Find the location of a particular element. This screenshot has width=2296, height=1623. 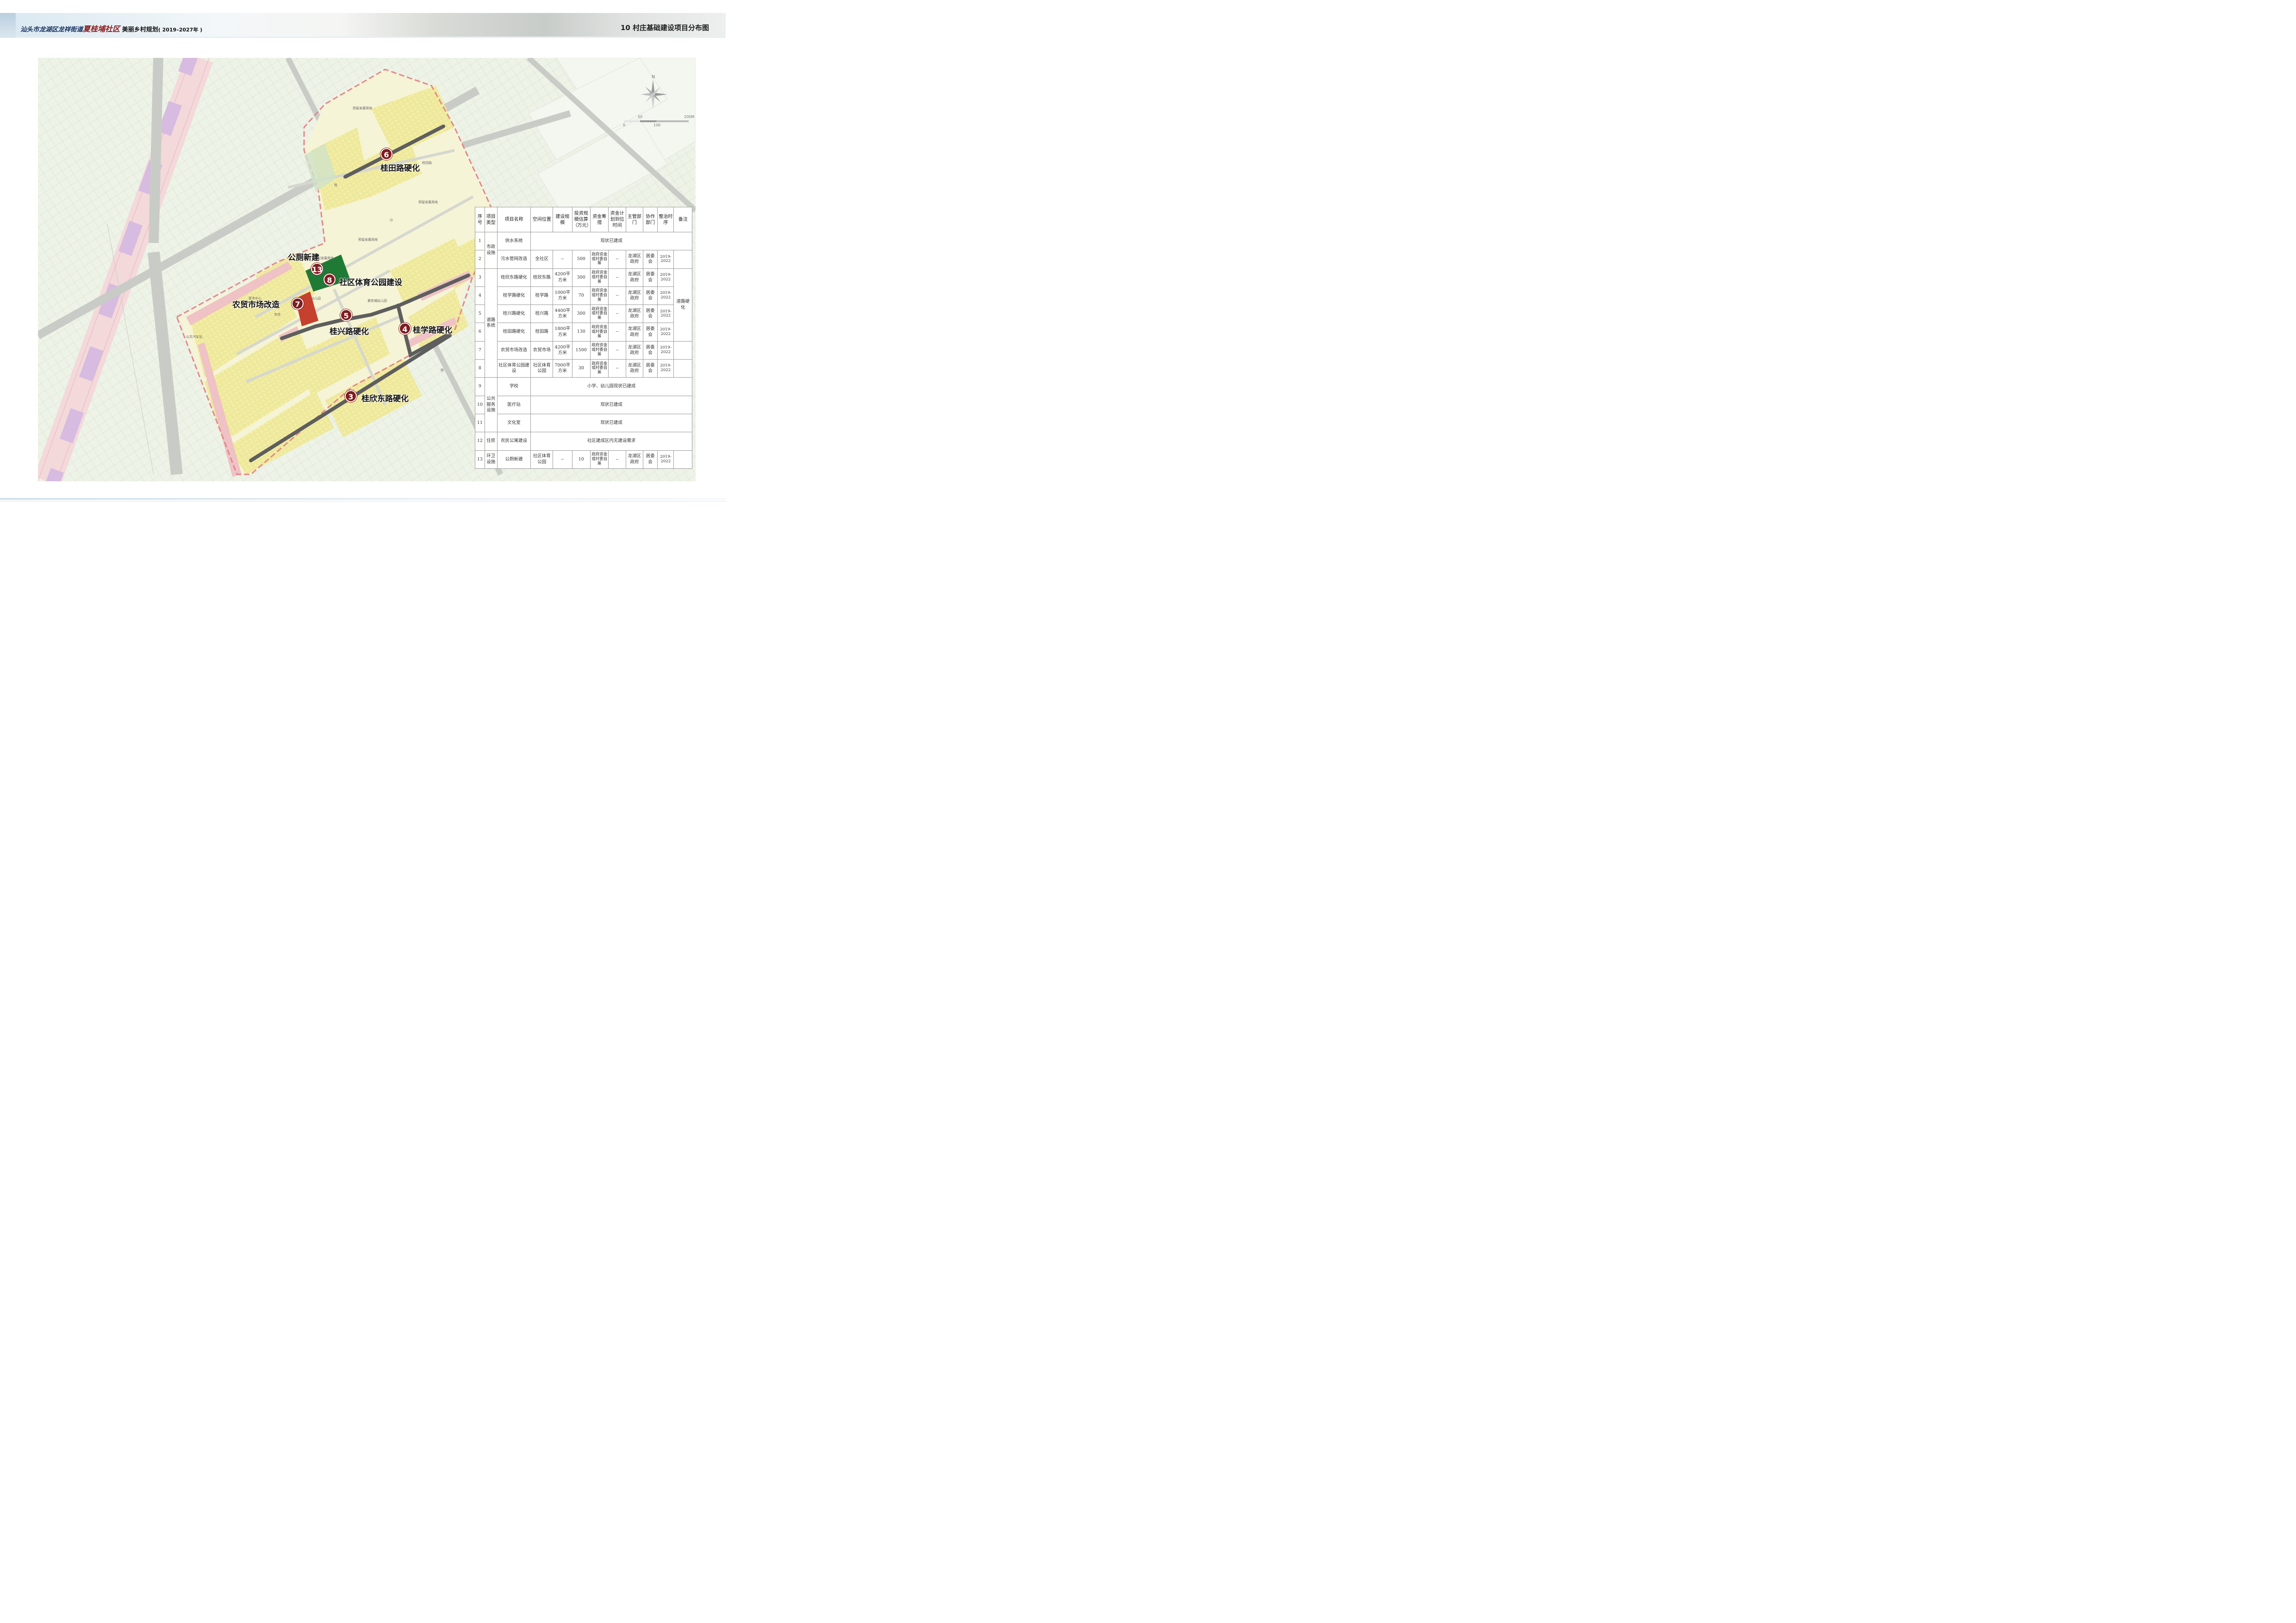

col-header-investment: 投资规模估算（万元） is located at coordinates (581, 219).